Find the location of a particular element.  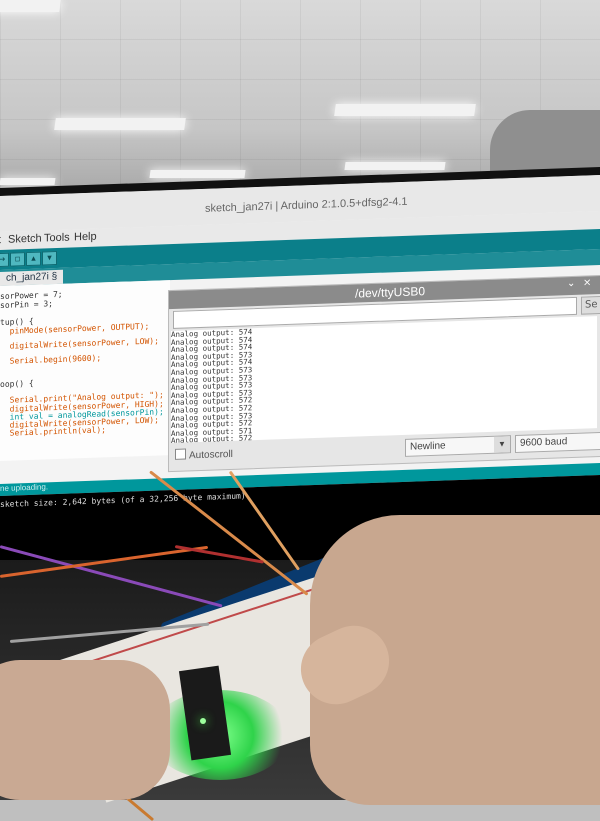

line-ending-select: Newline ▼ is located at coordinates (458, 446).